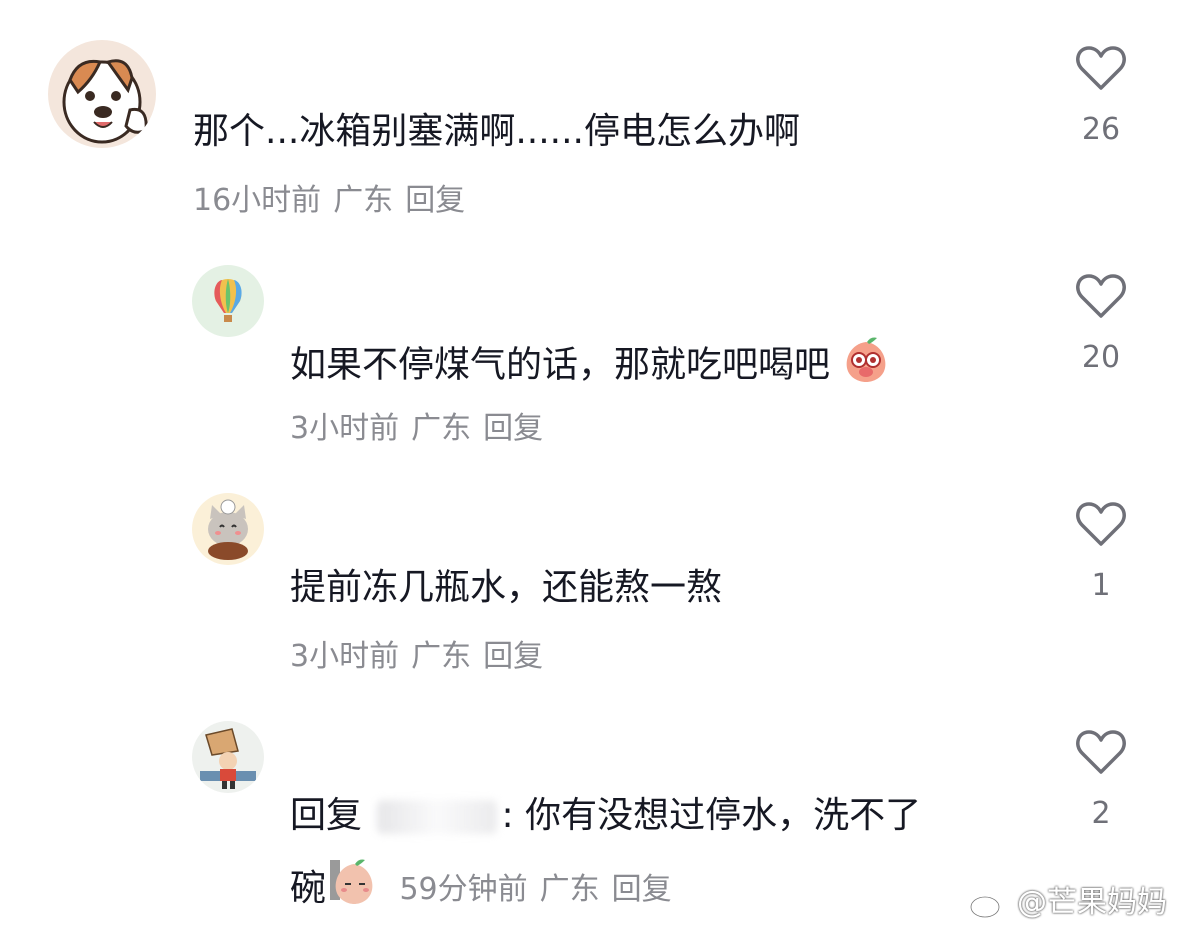 The image size is (1179, 929). What do you see at coordinates (506, 587) in the screenshot?
I see `comment-text: 提前冻几瓶水，还能熬一熬` at bounding box center [506, 587].